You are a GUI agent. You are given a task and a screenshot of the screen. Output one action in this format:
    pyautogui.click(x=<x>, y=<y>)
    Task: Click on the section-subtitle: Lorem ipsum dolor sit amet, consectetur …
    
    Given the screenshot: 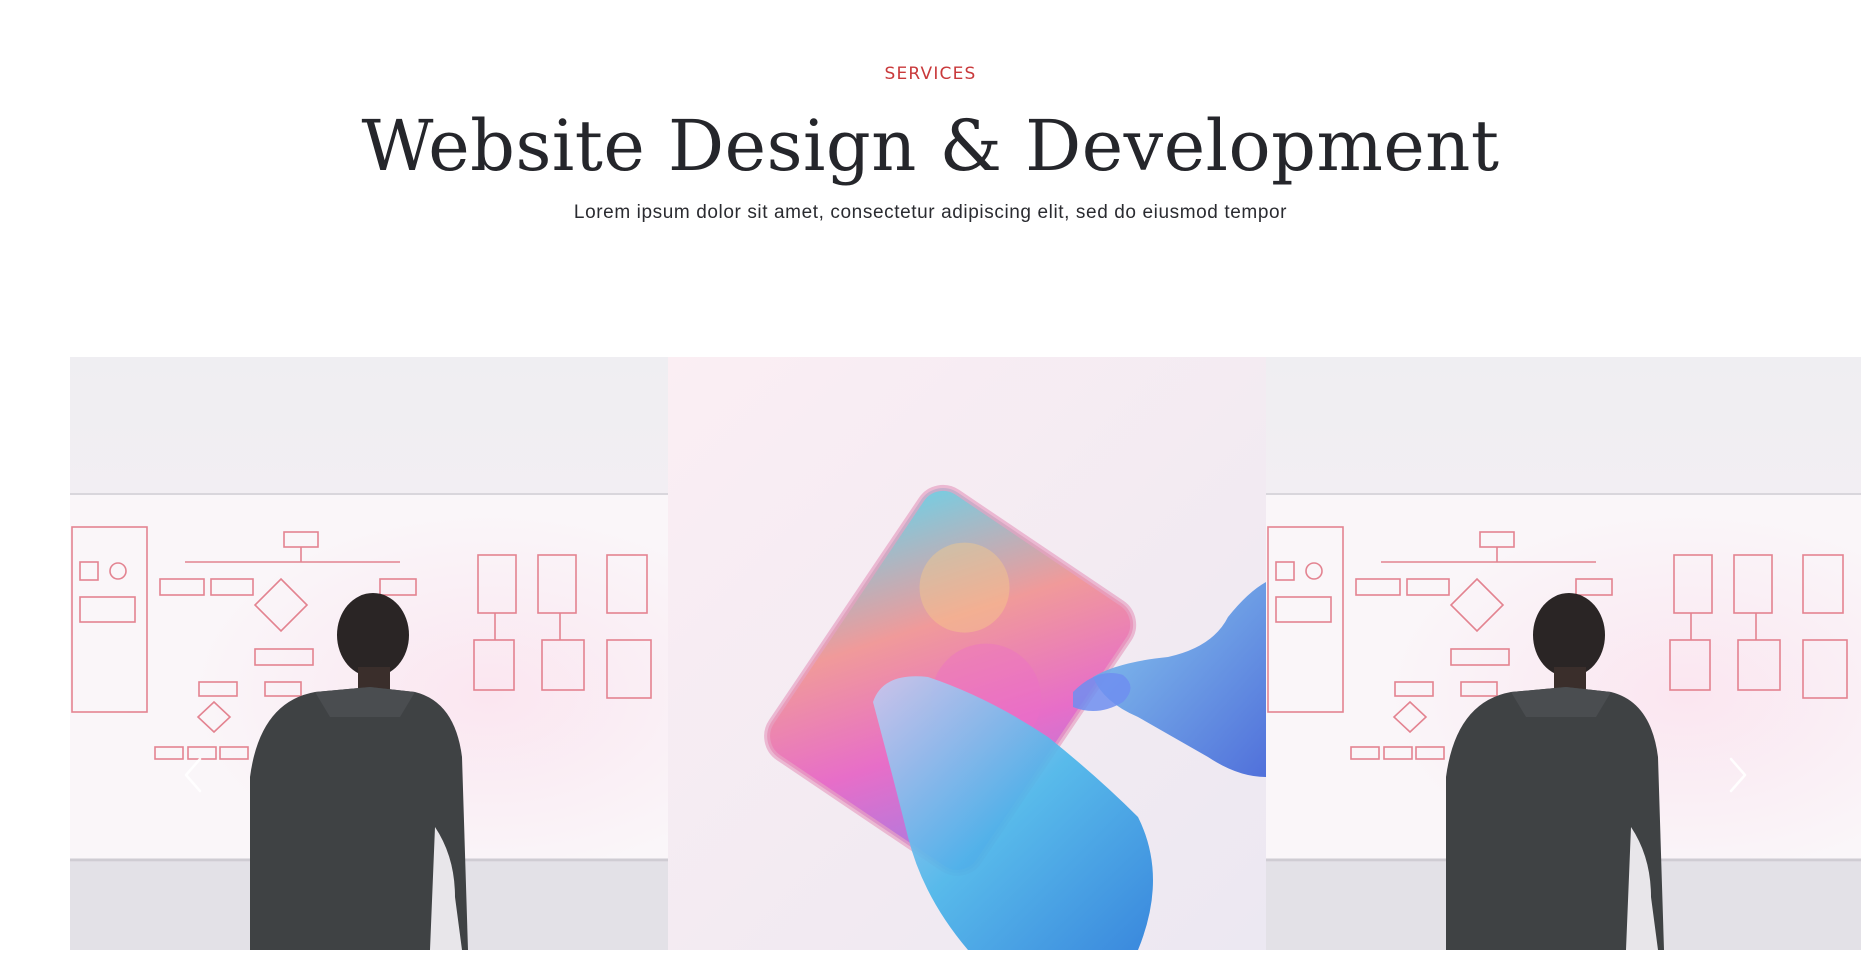 What is the action you would take?
    pyautogui.click(x=930, y=212)
    